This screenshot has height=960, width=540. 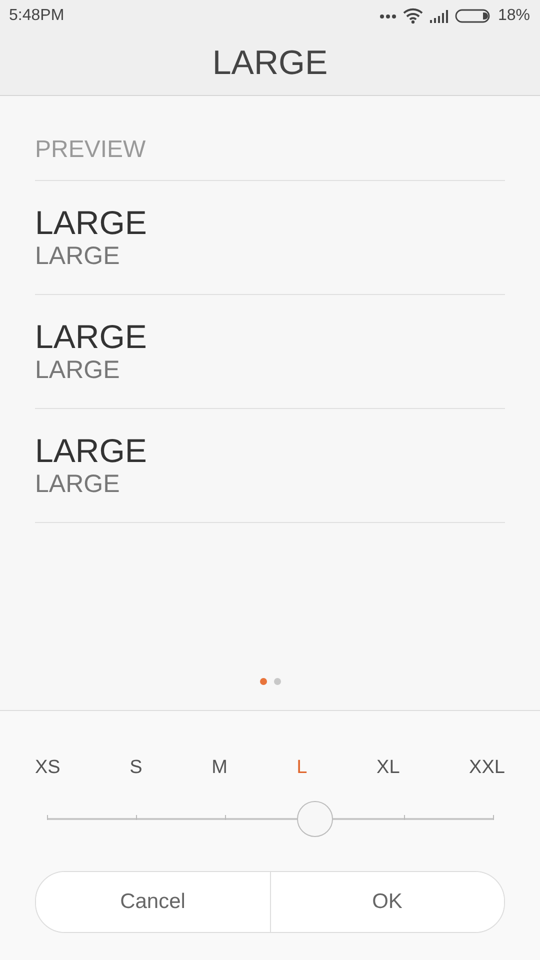 I want to click on wifi-icon, so click(x=412, y=16).